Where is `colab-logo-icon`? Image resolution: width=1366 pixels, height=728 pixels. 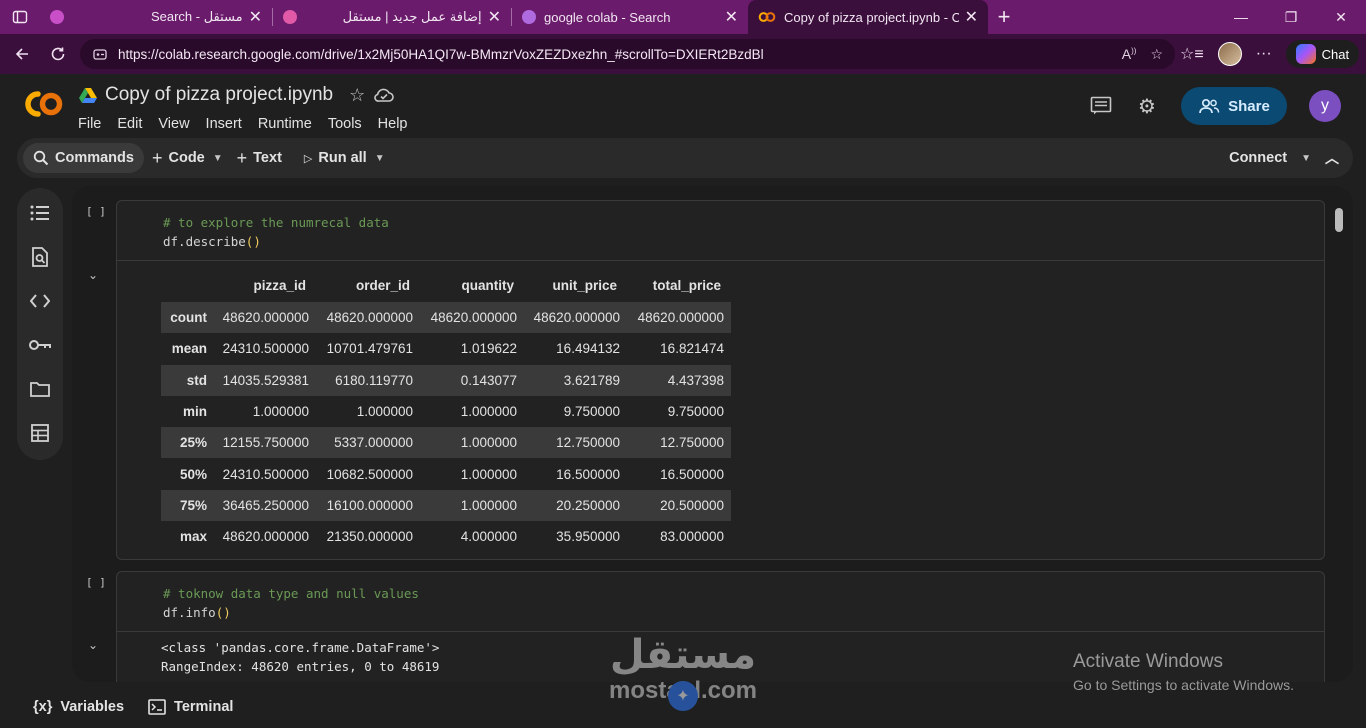
colab-logo-icon is located at coordinates (43, 104).